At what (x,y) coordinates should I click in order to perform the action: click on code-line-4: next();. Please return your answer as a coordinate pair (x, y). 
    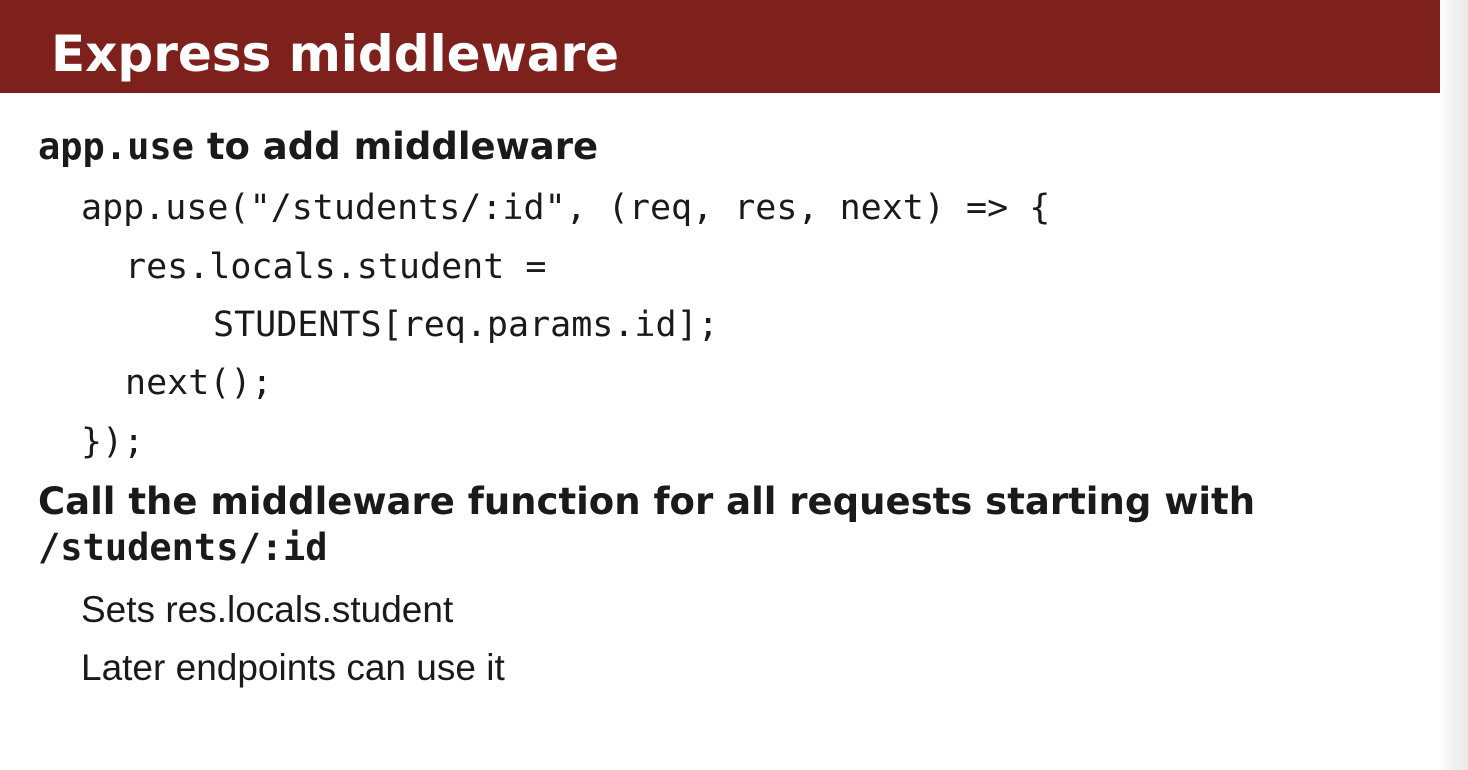
    Looking at the image, I should click on (199, 383).